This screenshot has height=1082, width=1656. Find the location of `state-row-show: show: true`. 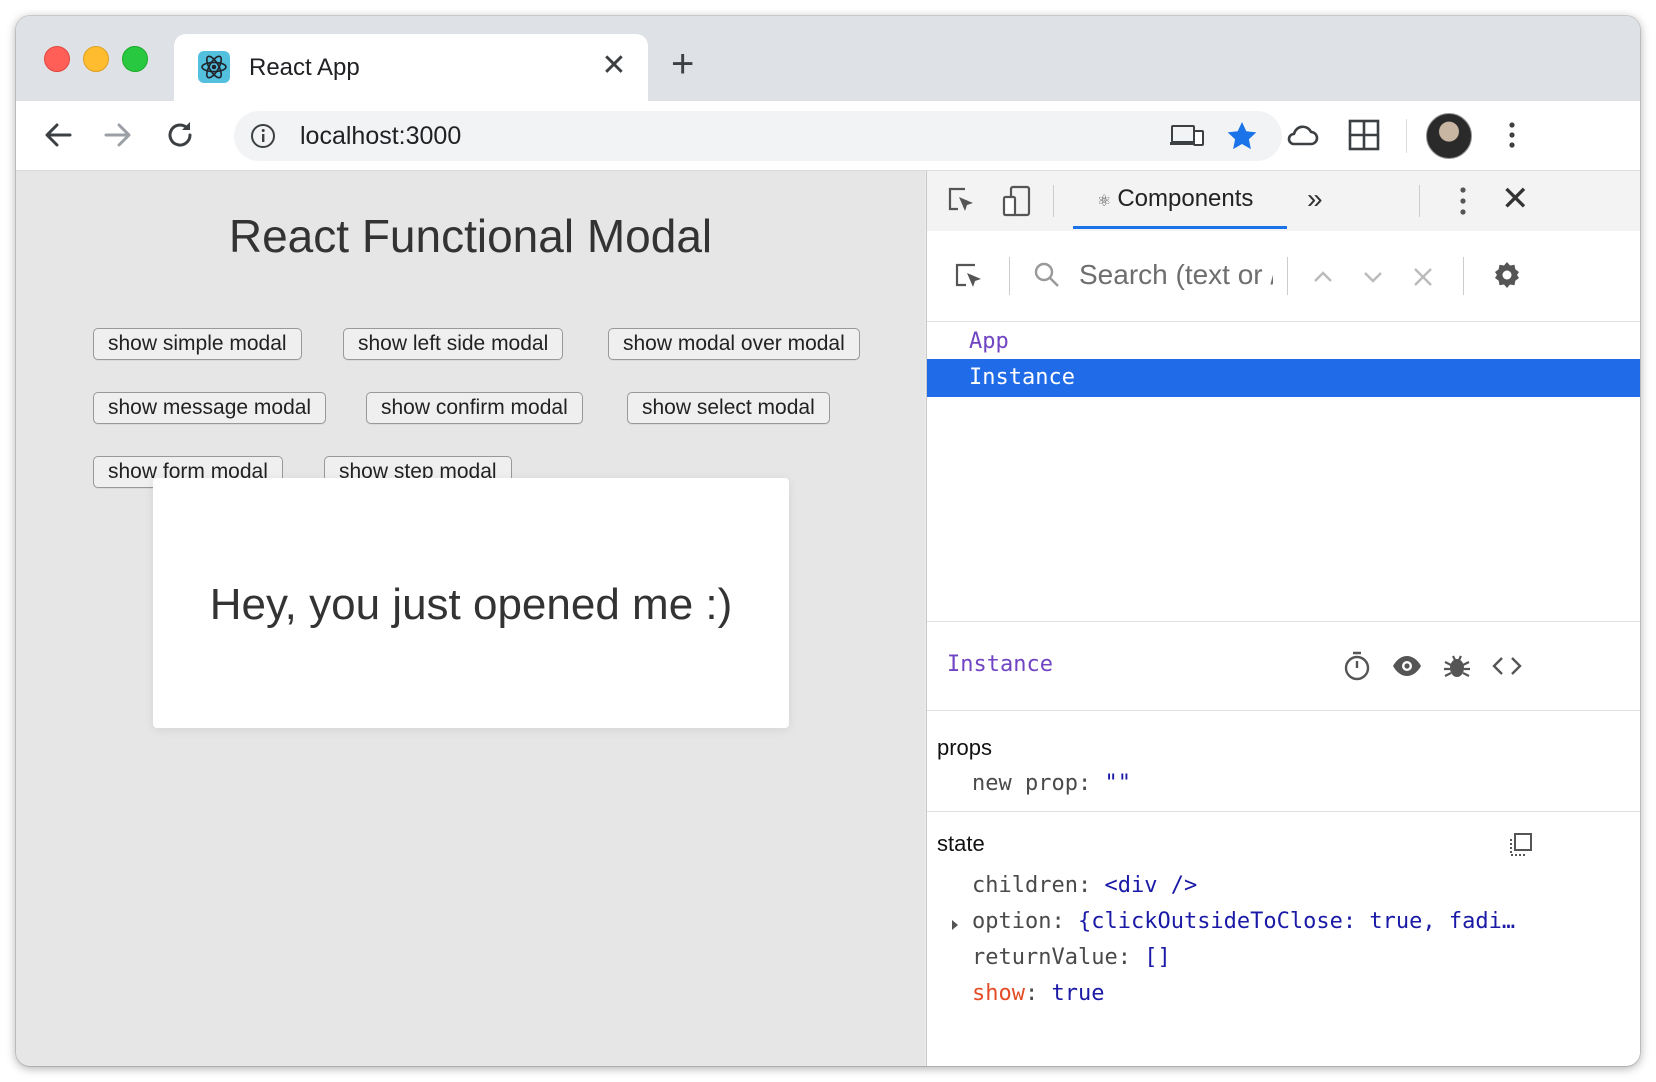

state-row-show: show: true is located at coordinates (1038, 993).